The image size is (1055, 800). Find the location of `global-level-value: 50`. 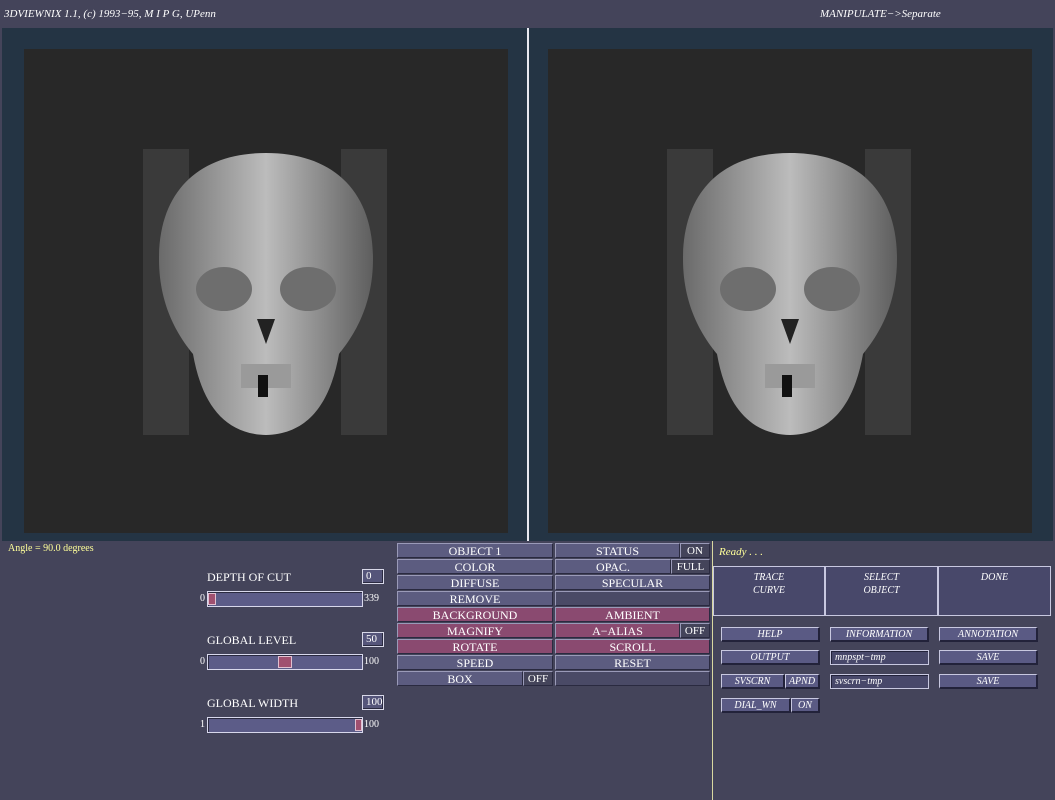

global-level-value: 50 is located at coordinates (373, 639).